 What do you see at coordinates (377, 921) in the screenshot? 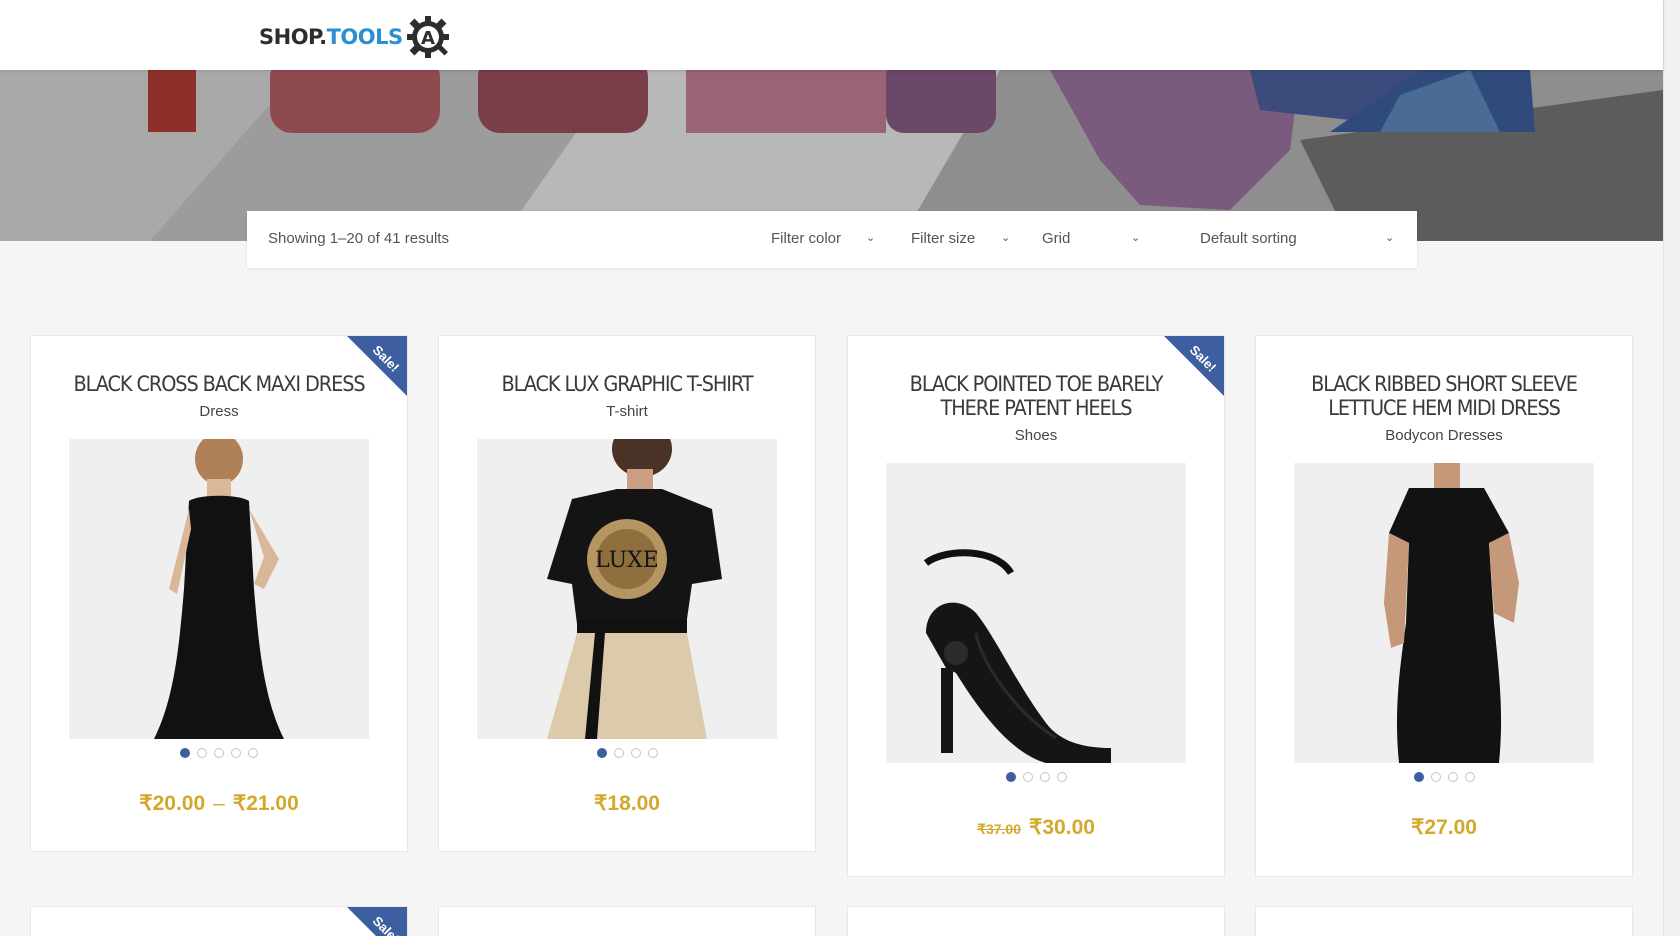
I see `sale-badge: Sale!` at bounding box center [377, 921].